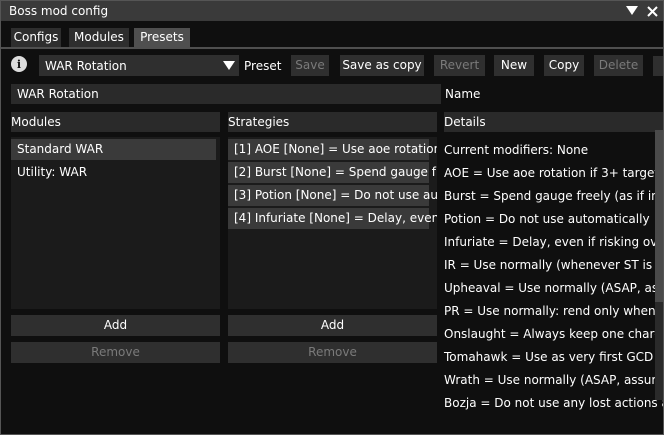 The width and height of the screenshot is (664, 435). I want to click on close-icon, so click(652, 11).